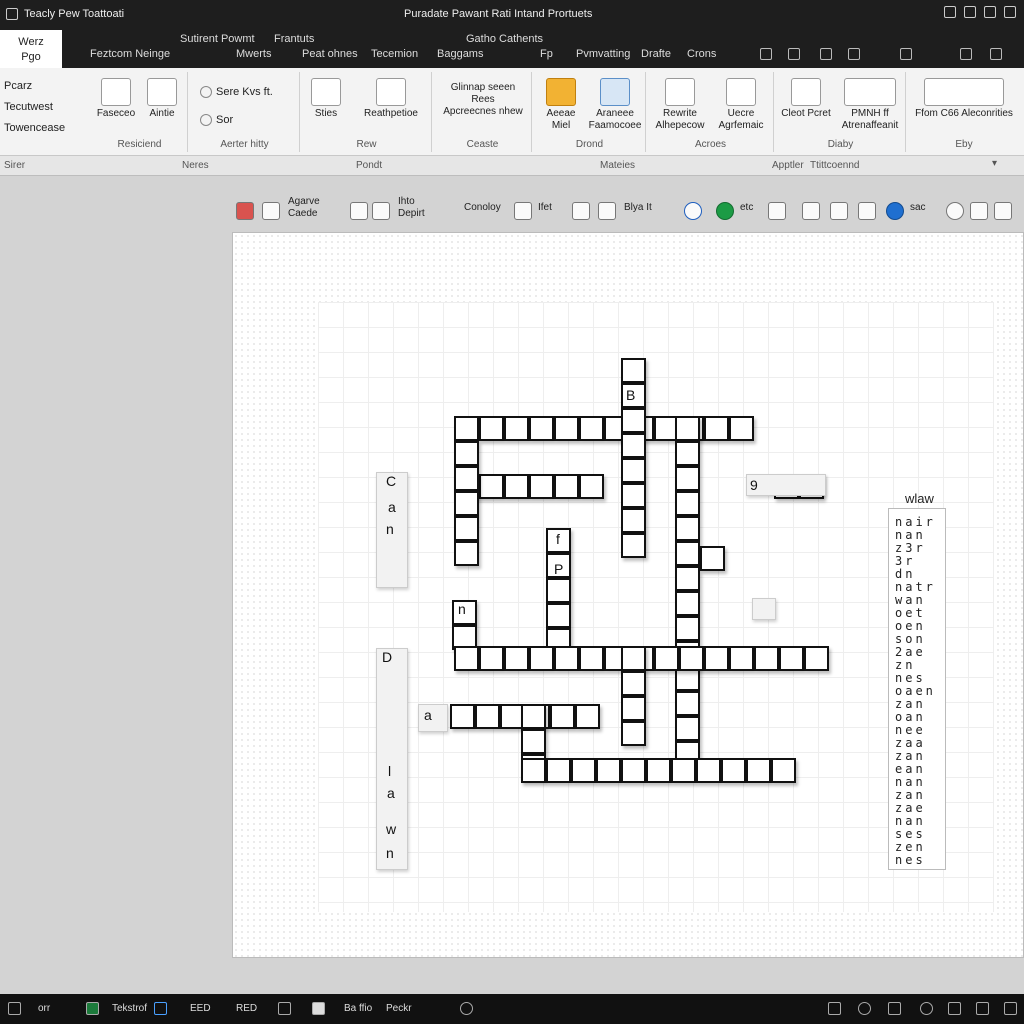  Describe the element at coordinates (14, 1008) in the screenshot. I see `start-icon` at that location.